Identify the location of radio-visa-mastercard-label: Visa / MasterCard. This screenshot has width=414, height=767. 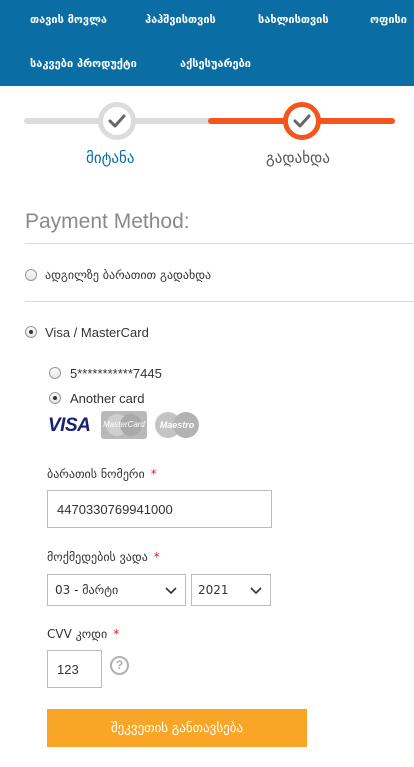
(97, 332).